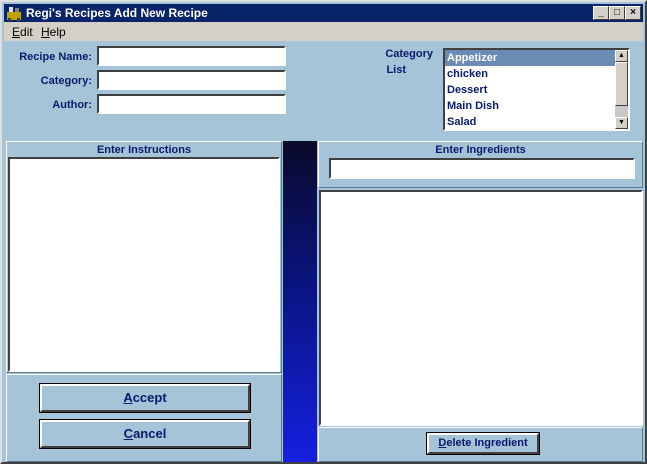 The image size is (647, 464). Describe the element at coordinates (55, 57) in the screenshot. I see `recipe-name-label: Recipe Name:` at that location.